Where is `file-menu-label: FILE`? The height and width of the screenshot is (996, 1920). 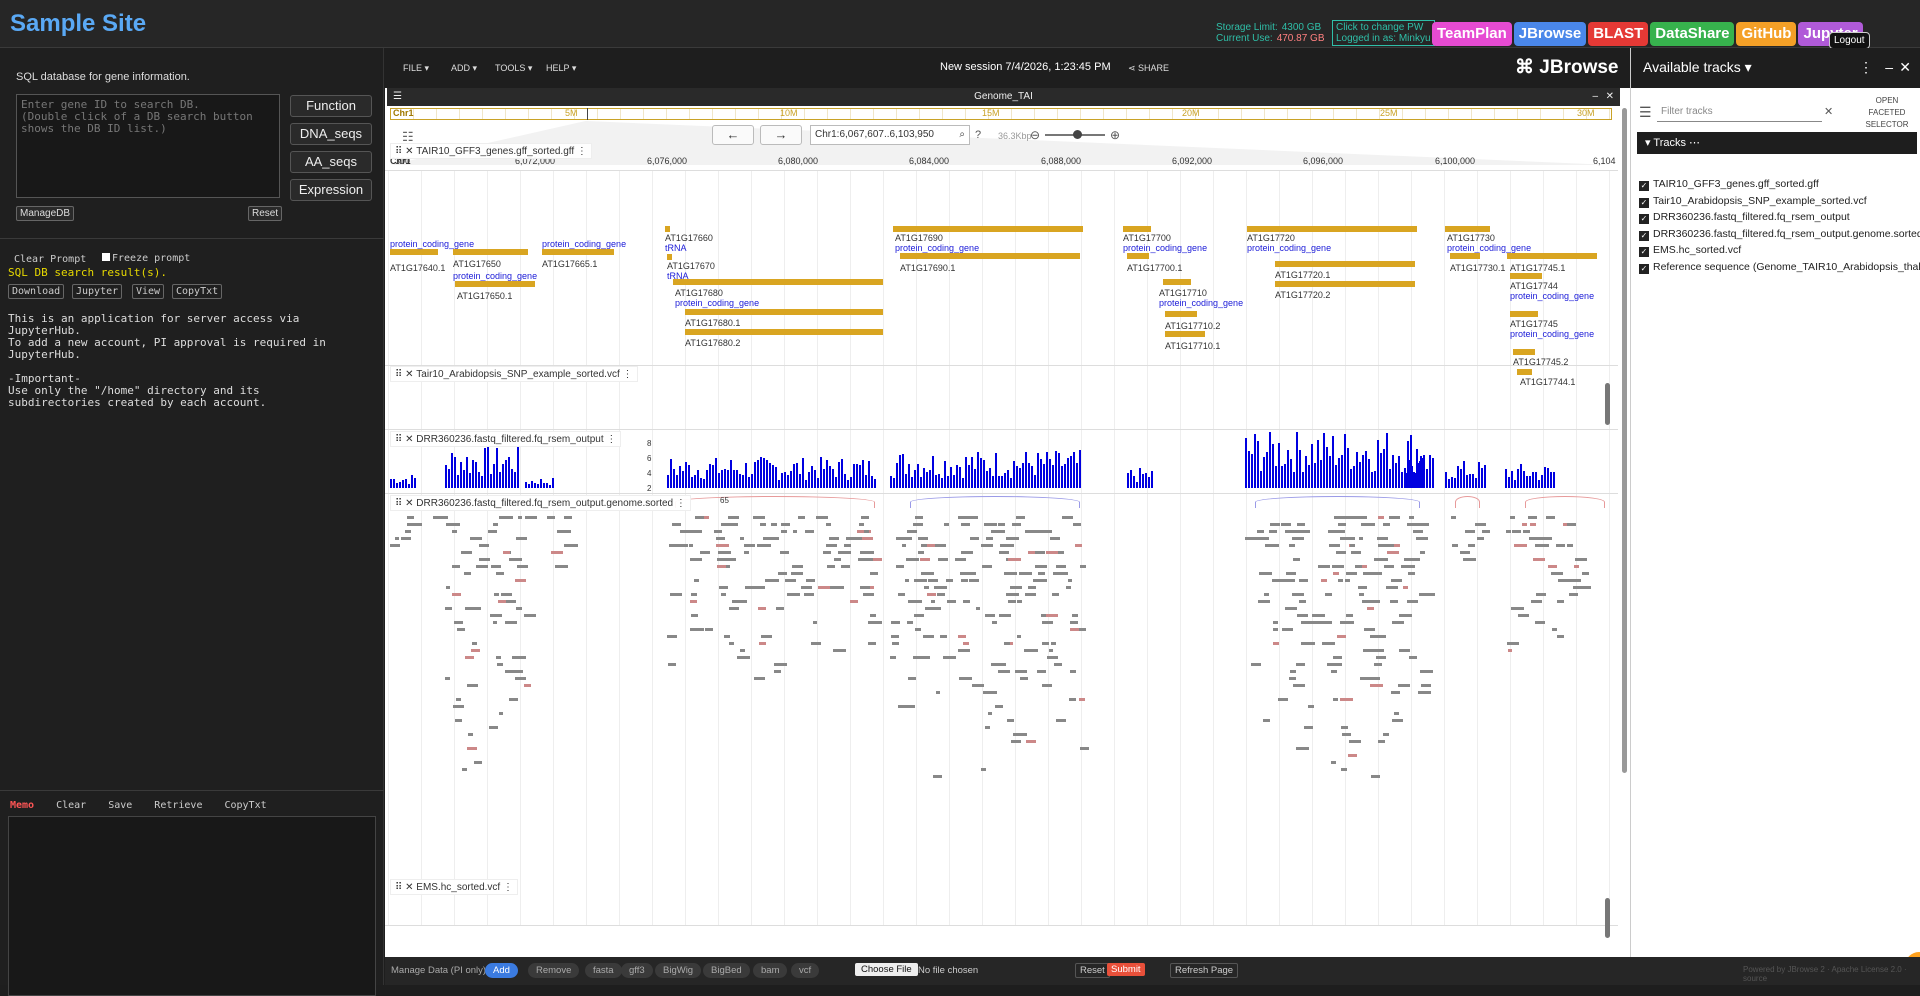 file-menu-label: FILE is located at coordinates (412, 68).